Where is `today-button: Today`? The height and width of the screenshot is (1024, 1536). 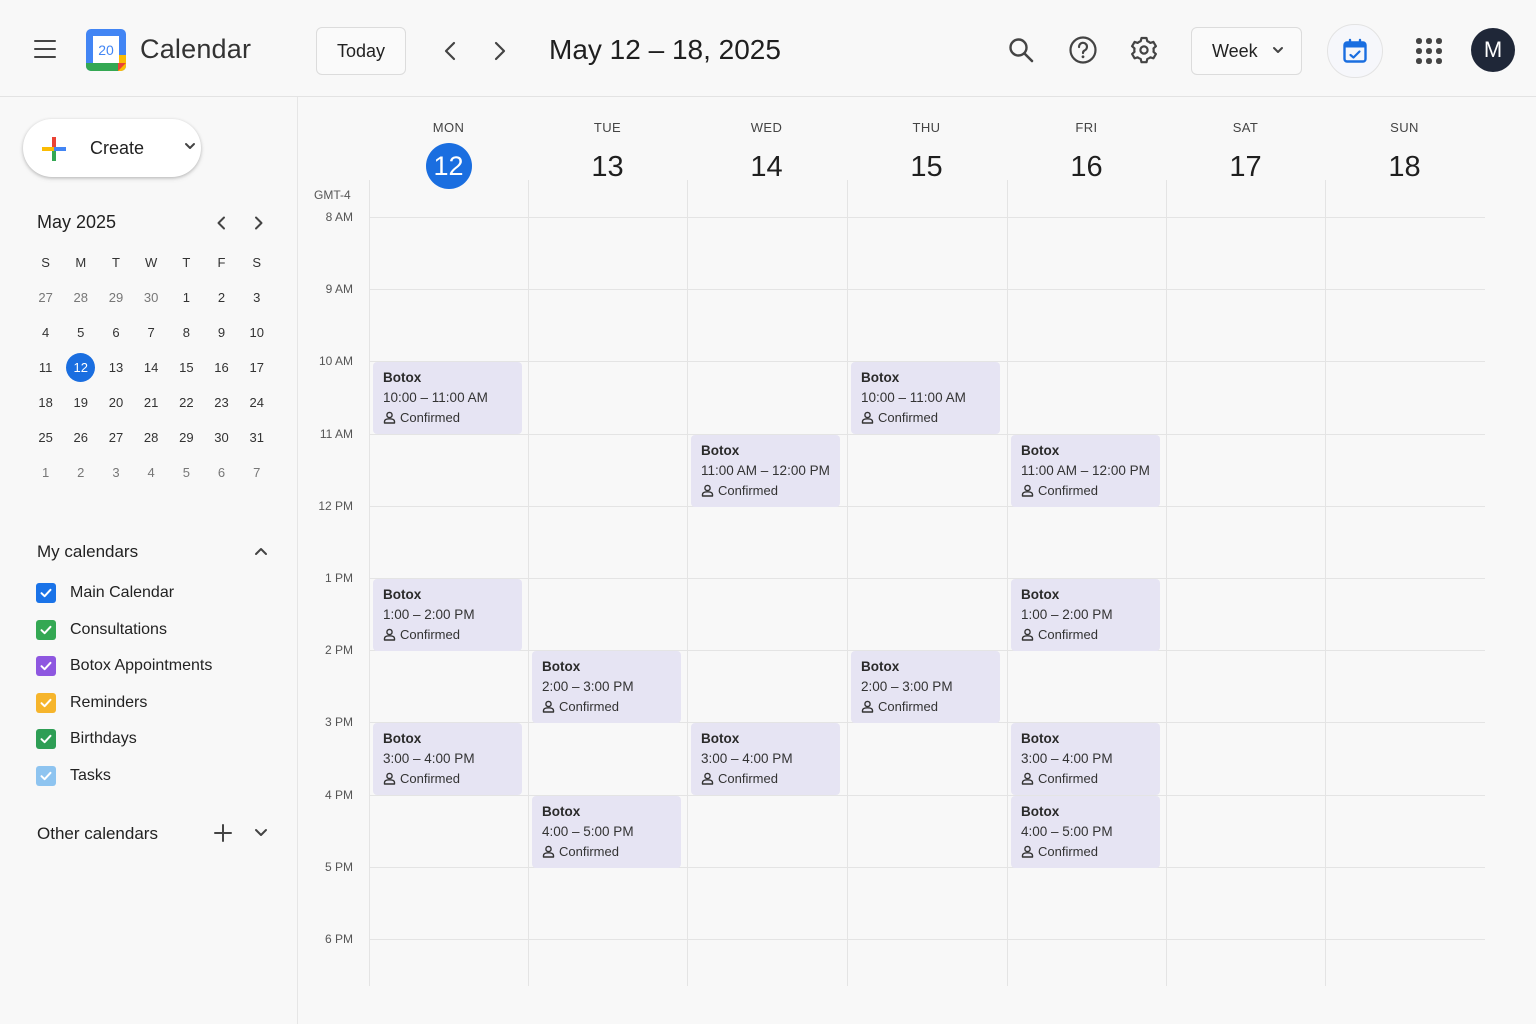 today-button: Today is located at coordinates (361, 51).